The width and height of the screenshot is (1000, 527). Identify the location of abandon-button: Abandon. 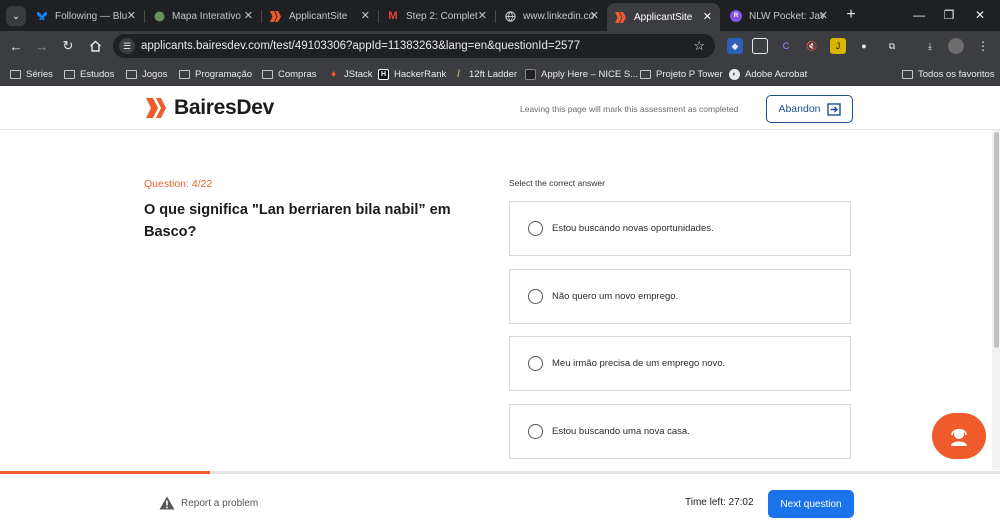
(809, 109).